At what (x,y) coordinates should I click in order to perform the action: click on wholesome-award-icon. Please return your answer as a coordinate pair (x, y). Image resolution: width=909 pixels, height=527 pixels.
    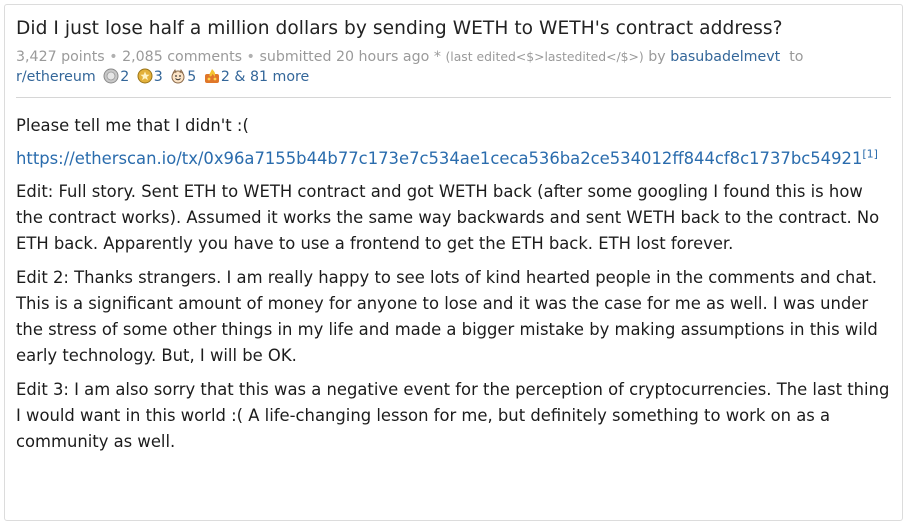
    Looking at the image, I should click on (178, 76).